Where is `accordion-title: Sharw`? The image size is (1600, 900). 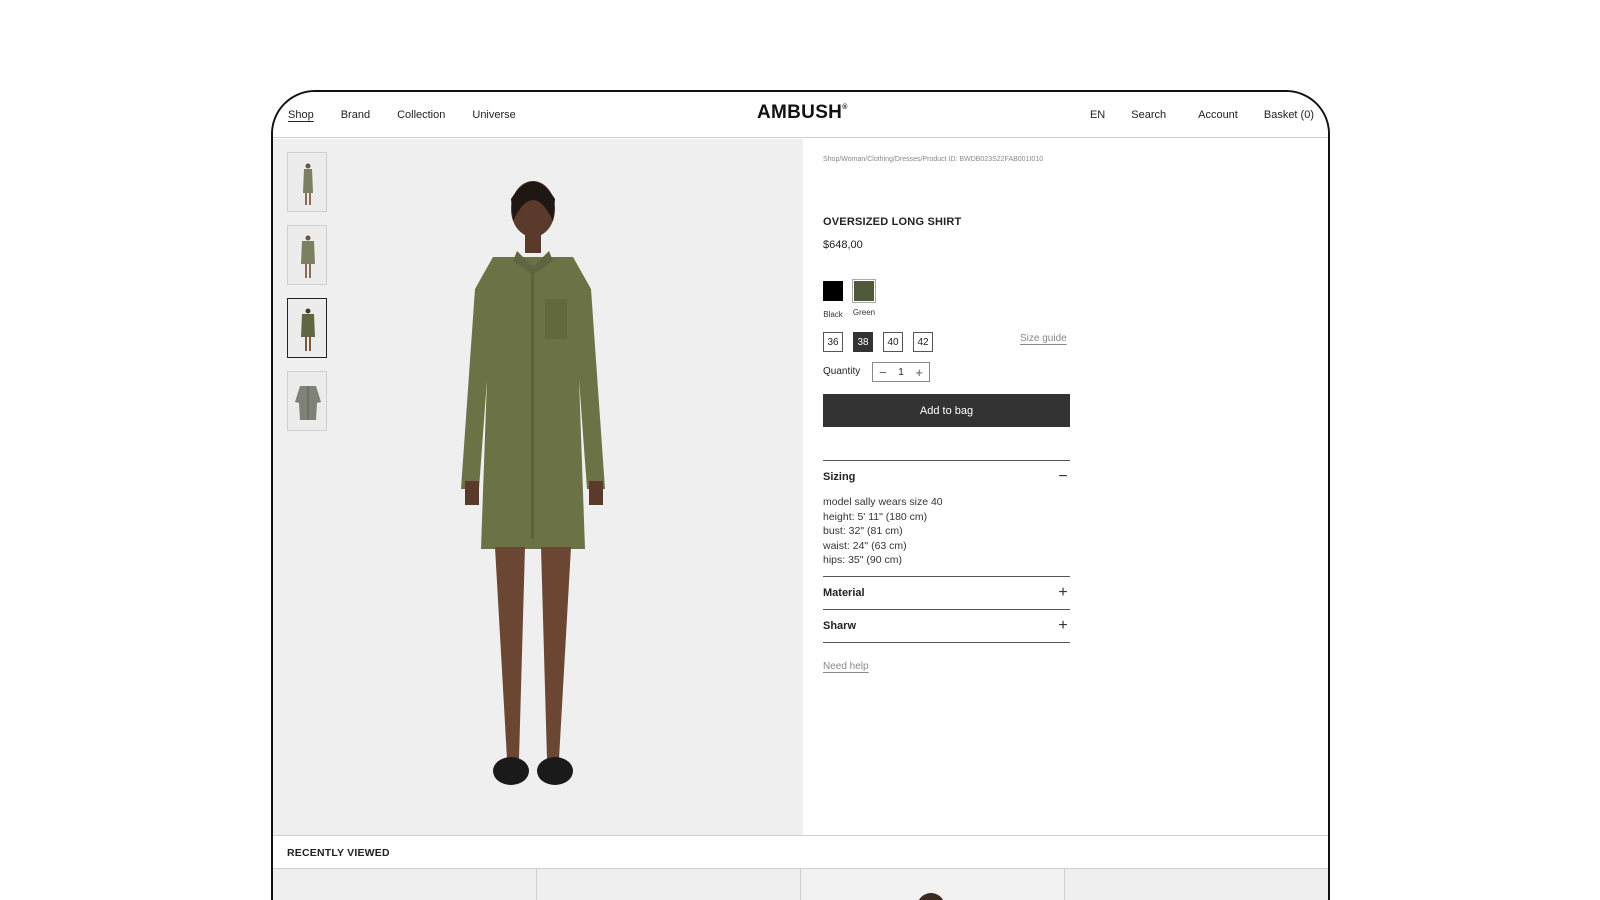 accordion-title: Sharw is located at coordinates (840, 625).